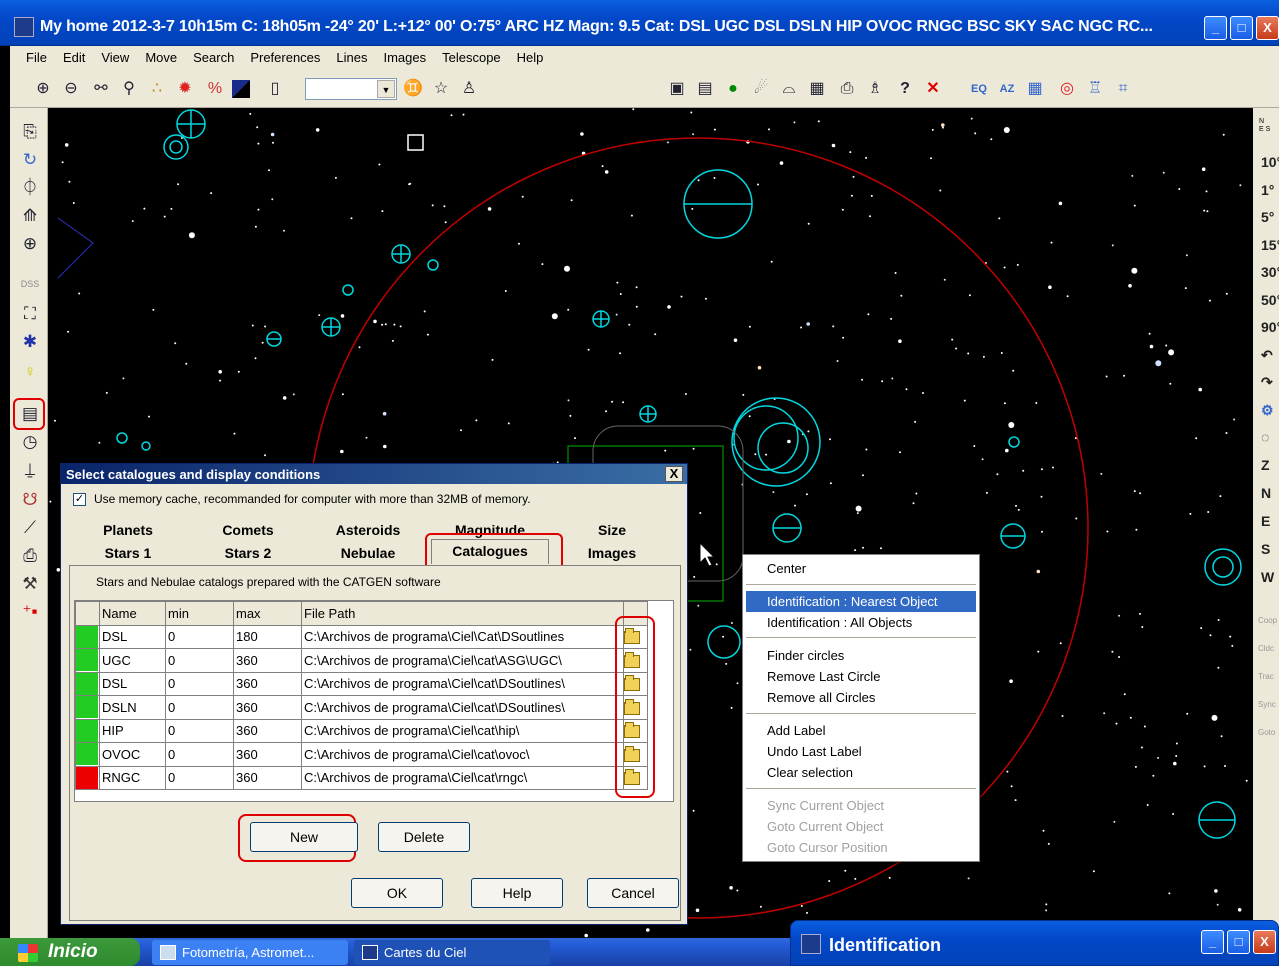 The width and height of the screenshot is (1279, 966). Describe the element at coordinates (101, 89) in the screenshot. I see `binoculars-icon: ⚯` at that location.